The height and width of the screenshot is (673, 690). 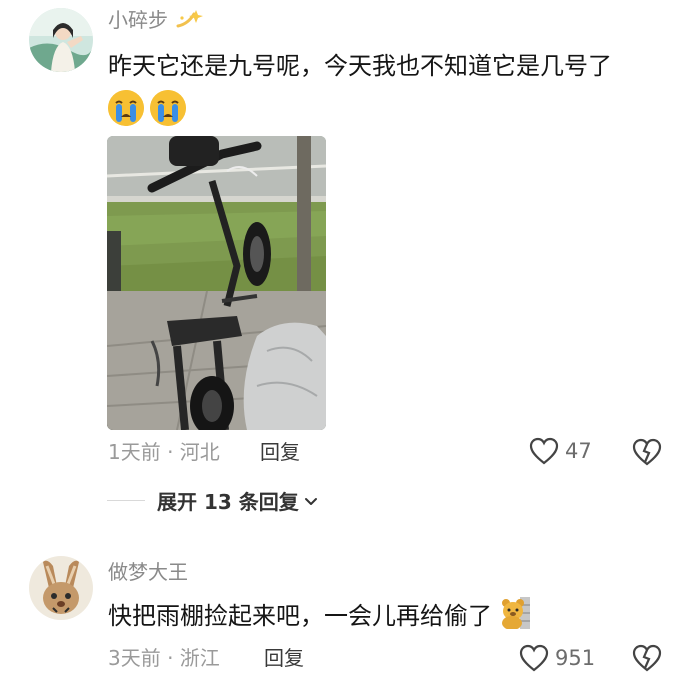 I want to click on comment-photo, so click(x=216, y=283).